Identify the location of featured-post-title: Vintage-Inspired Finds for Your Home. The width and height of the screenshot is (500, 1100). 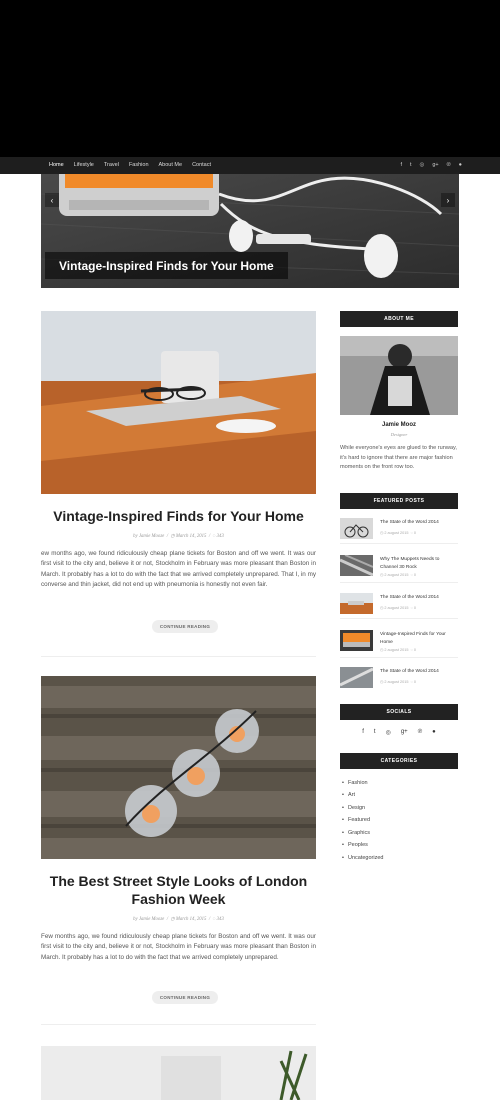
(418, 638).